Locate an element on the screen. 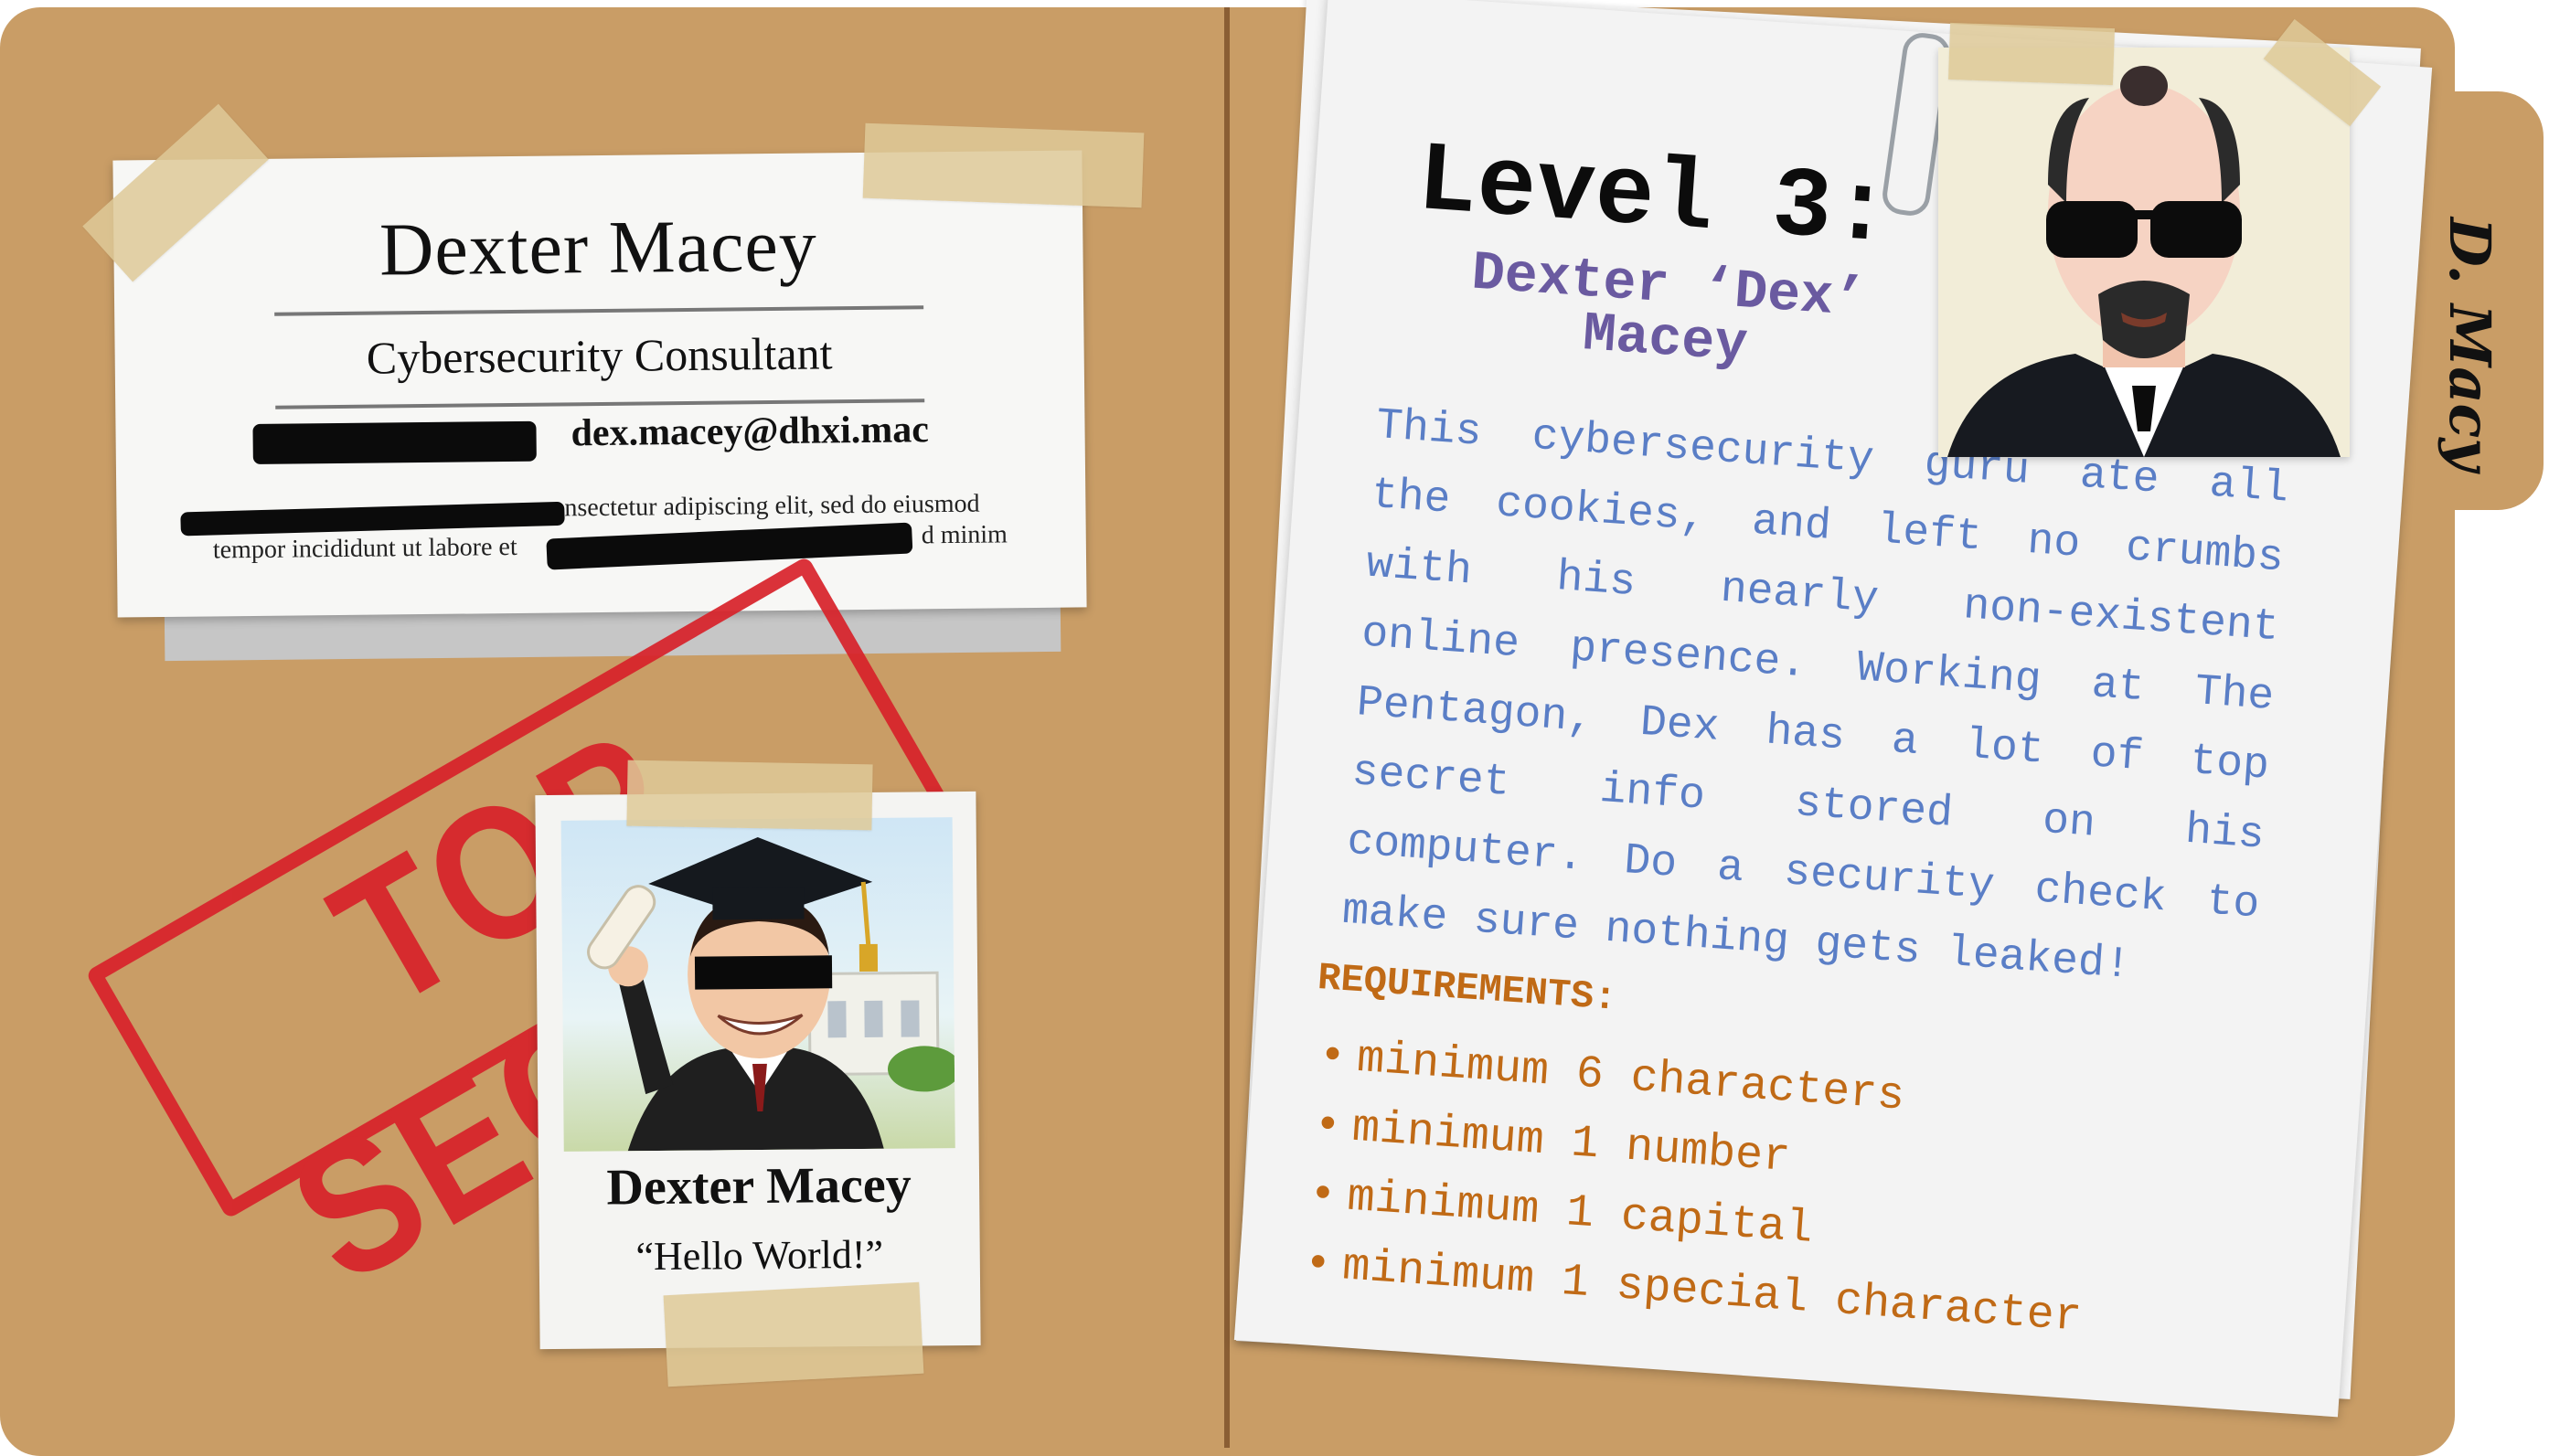 This screenshot has width=2549, height=1456. graduation-photo is located at coordinates (757, 985).